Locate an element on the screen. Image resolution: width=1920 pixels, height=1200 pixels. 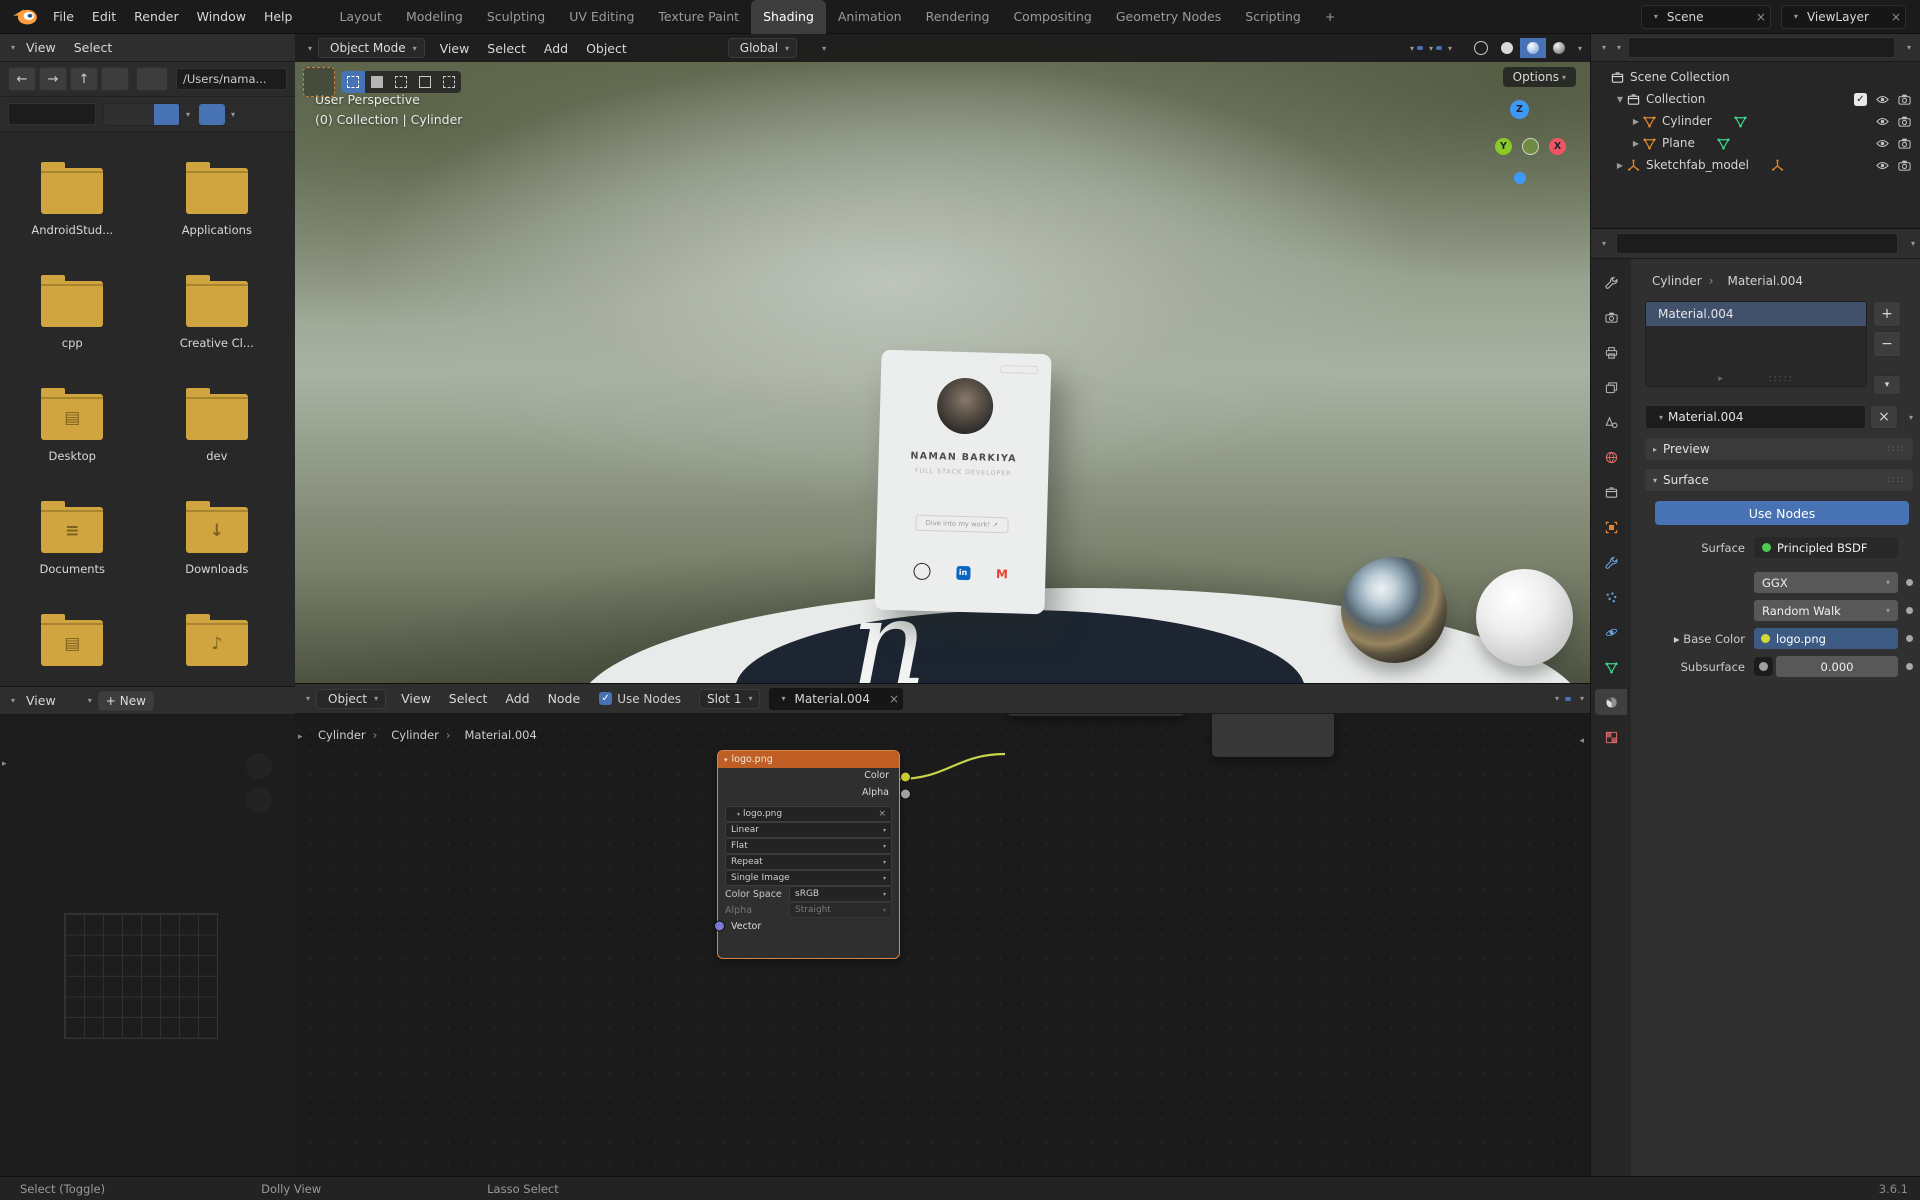
expander-icon: ▼ is located at coordinates (1620, 99).